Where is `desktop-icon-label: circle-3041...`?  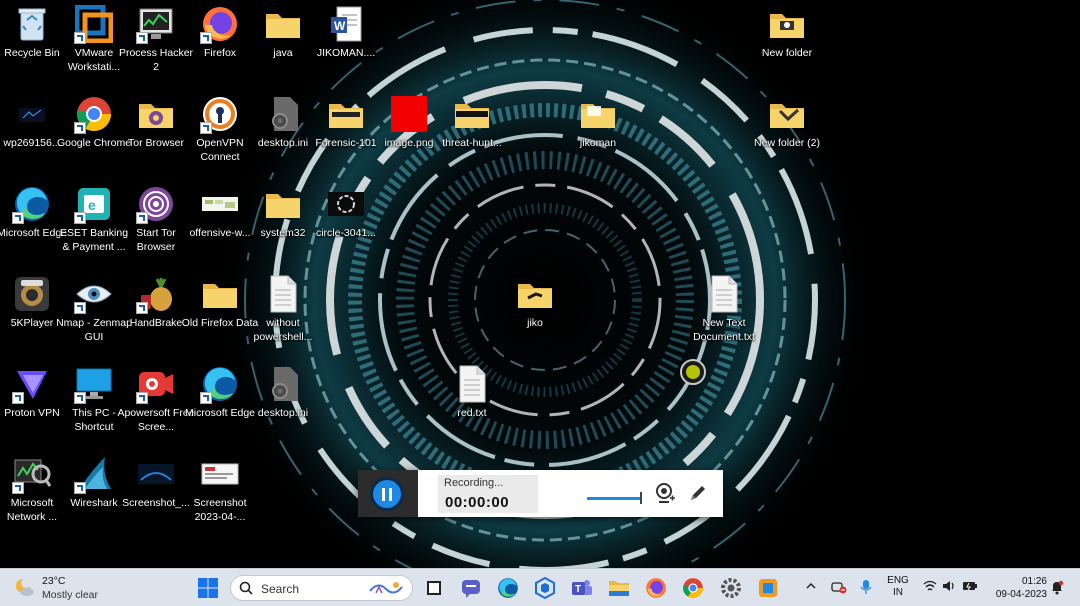 desktop-icon-label: circle-3041... is located at coordinates (346, 233).